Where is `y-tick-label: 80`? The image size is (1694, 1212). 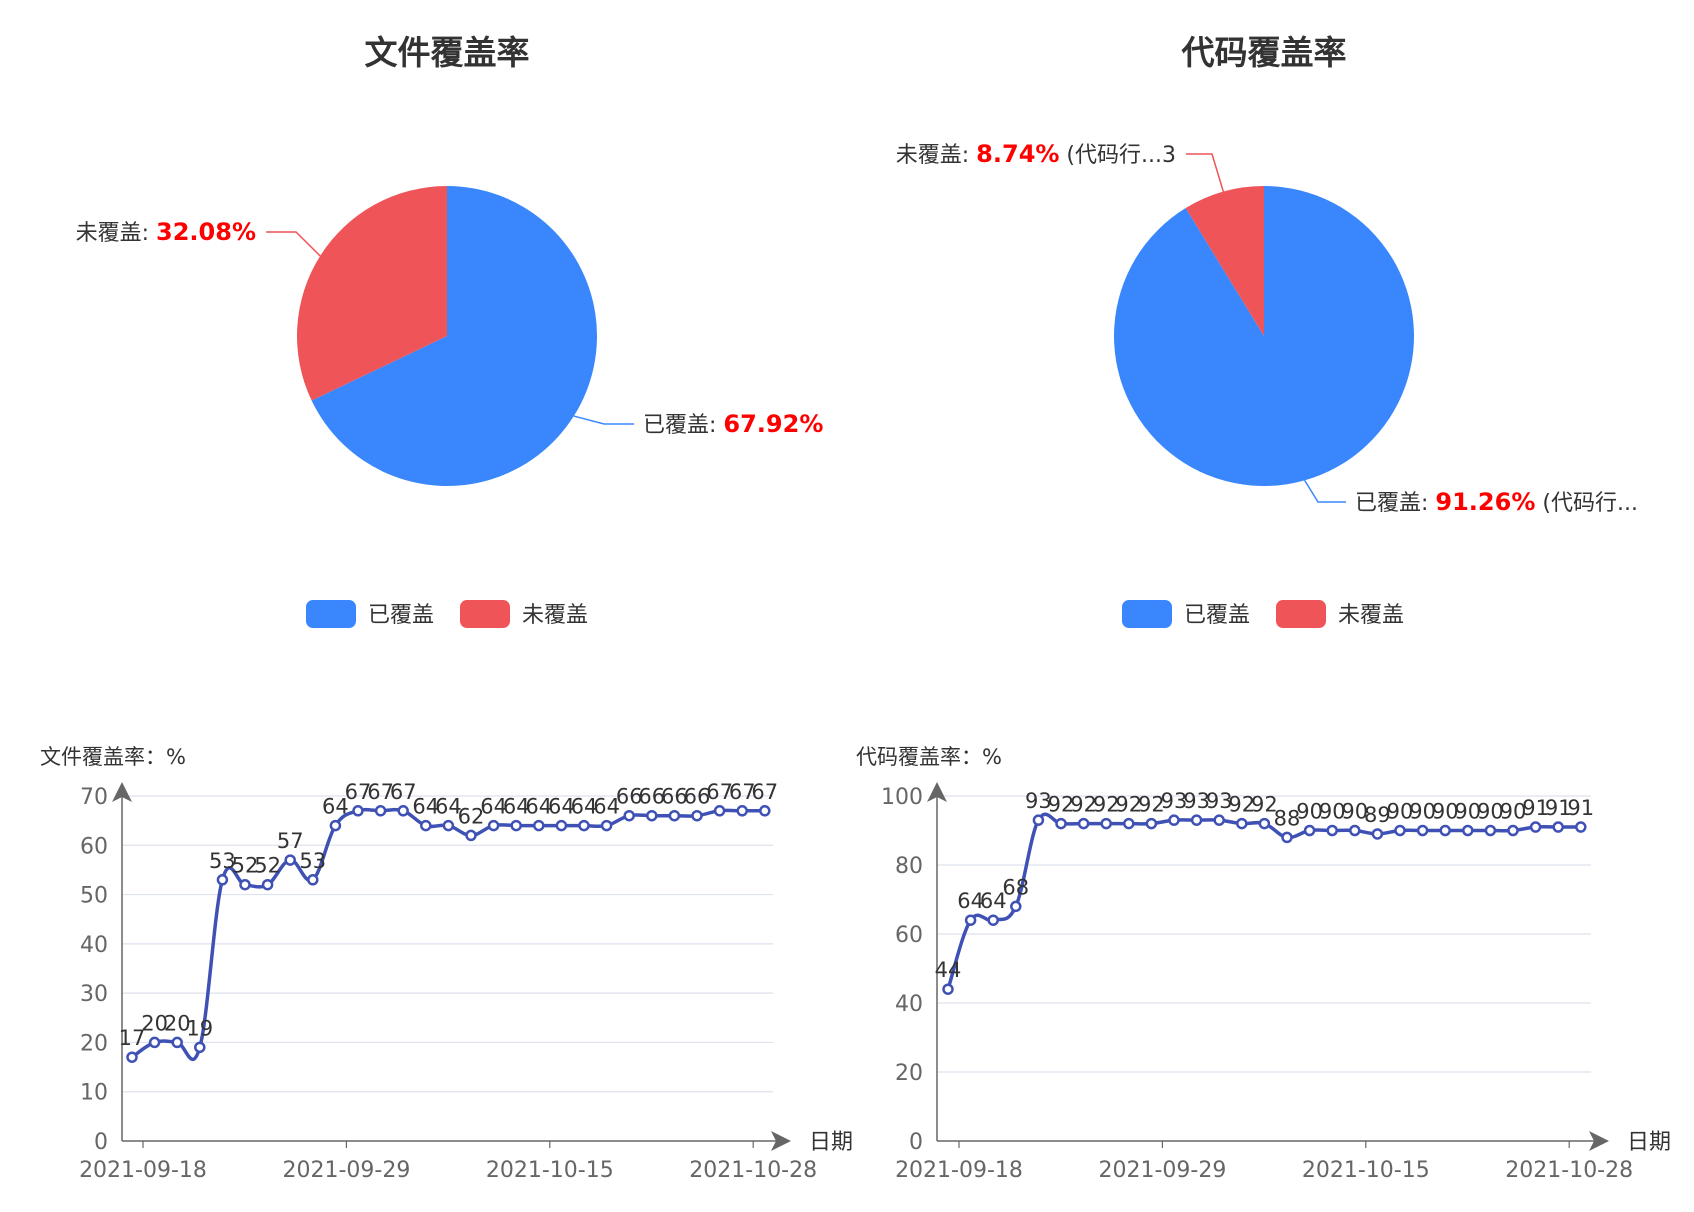 y-tick-label: 80 is located at coordinates (909, 866).